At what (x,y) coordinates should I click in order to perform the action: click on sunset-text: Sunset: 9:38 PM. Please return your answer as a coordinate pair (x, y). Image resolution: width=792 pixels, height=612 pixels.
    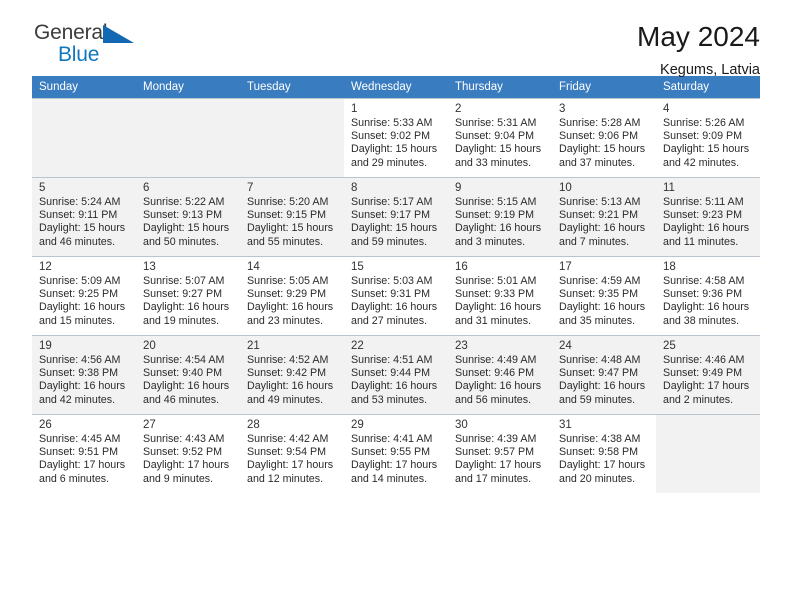
    Looking at the image, I should click on (79, 373).